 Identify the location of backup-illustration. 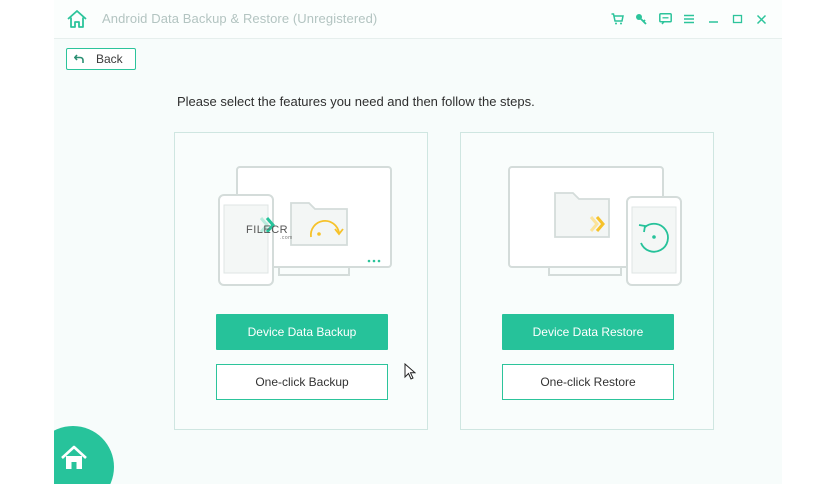
(305, 226).